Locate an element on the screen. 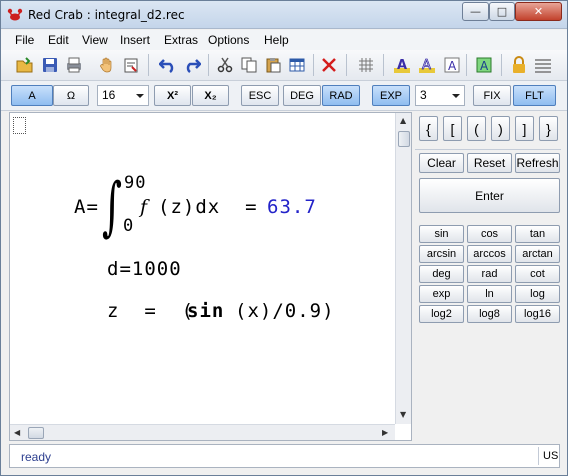 The image size is (568, 476). refresh-button: Refresh is located at coordinates (537, 163).